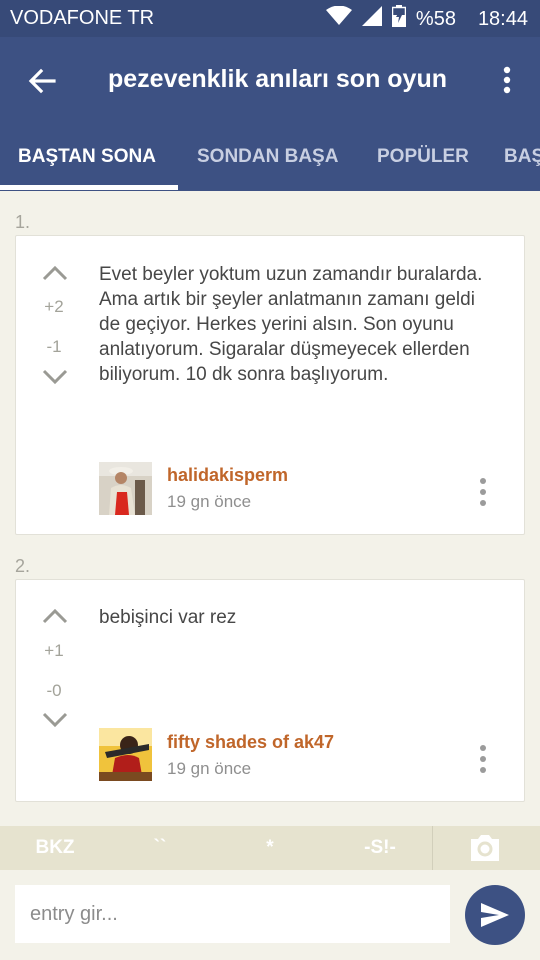 Image resolution: width=540 pixels, height=960 pixels. What do you see at coordinates (502, 18) in the screenshot?
I see `clock: 18:44` at bounding box center [502, 18].